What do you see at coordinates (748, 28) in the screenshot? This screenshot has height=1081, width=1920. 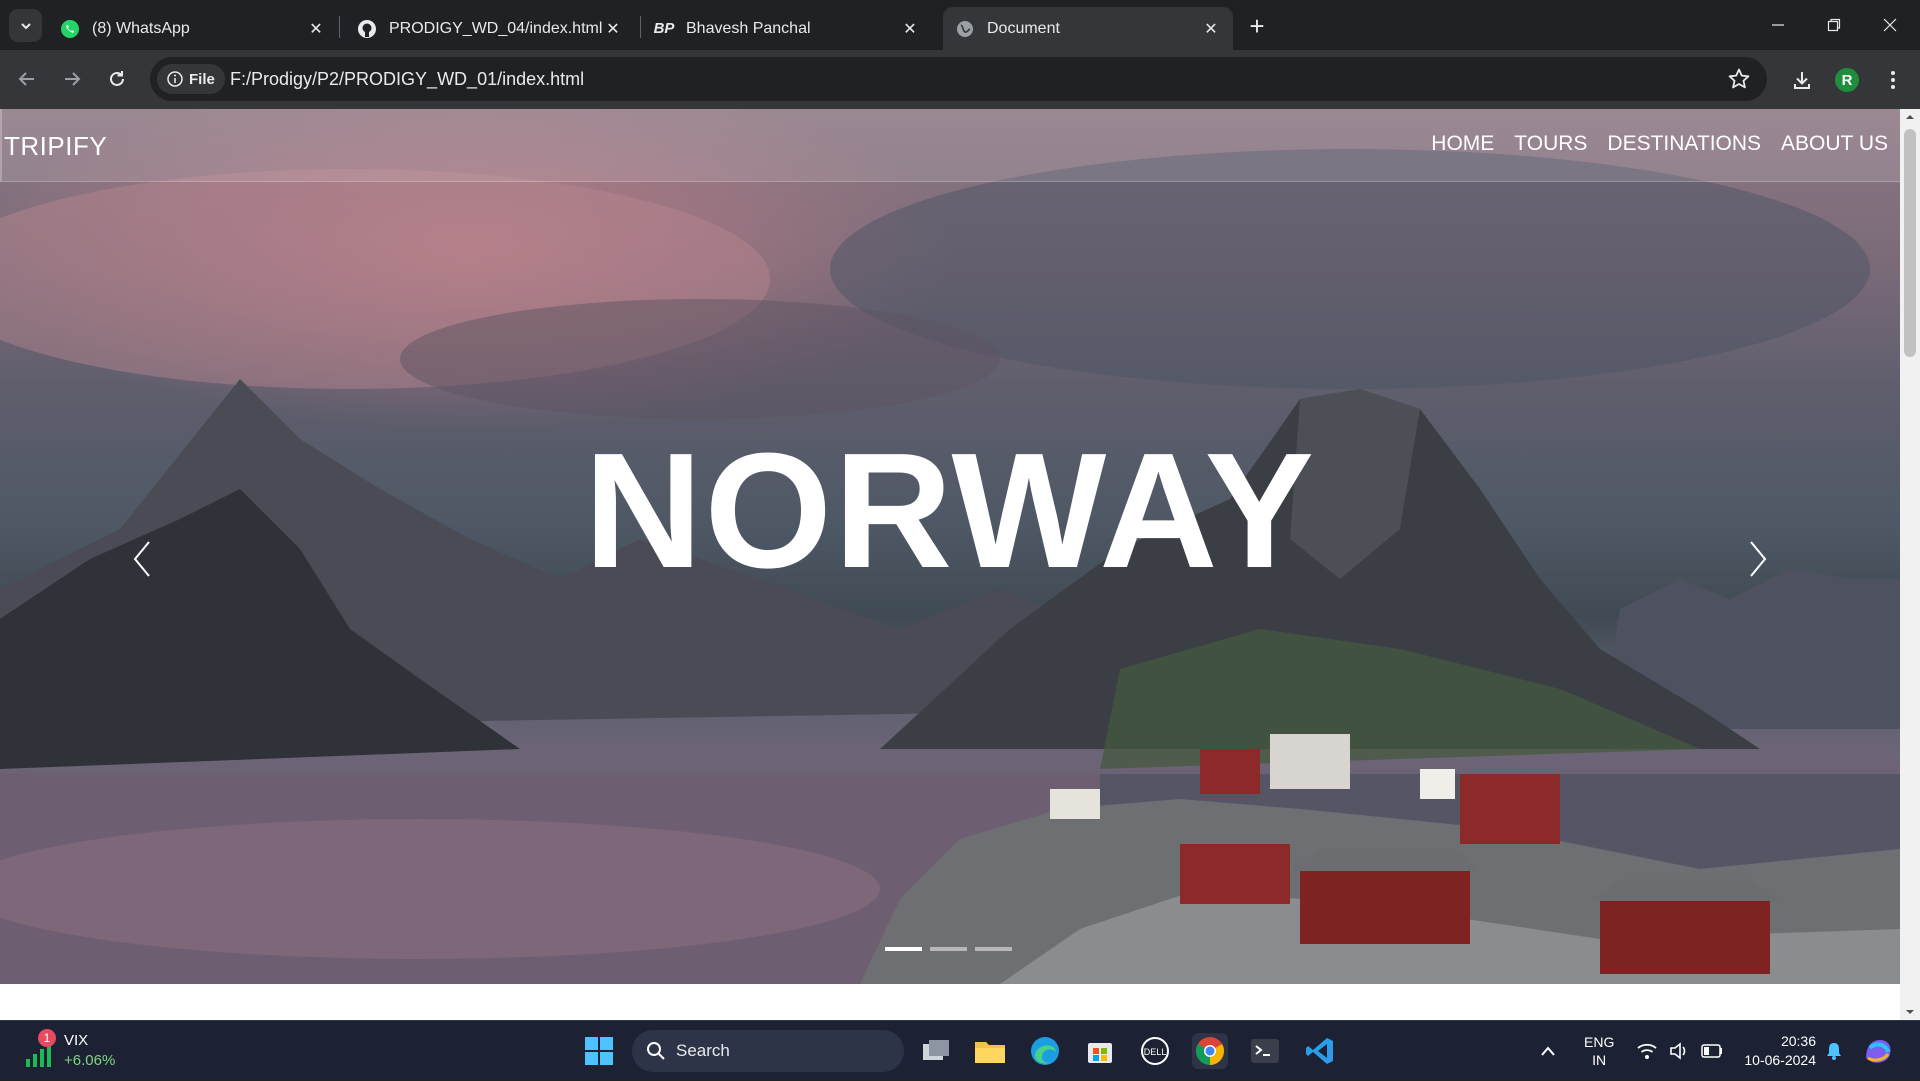 I see `tab-title: Bhavesh Panchal` at bounding box center [748, 28].